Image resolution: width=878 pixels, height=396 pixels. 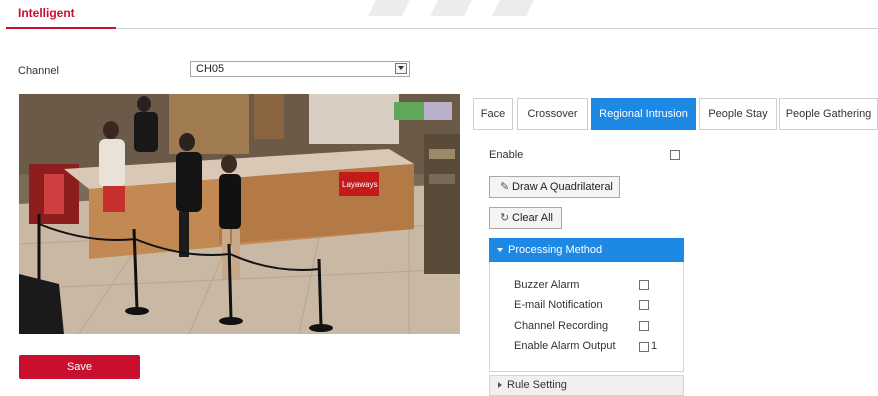 What do you see at coordinates (644, 285) in the screenshot?
I see `buzzer-alarm-checkbox` at bounding box center [644, 285].